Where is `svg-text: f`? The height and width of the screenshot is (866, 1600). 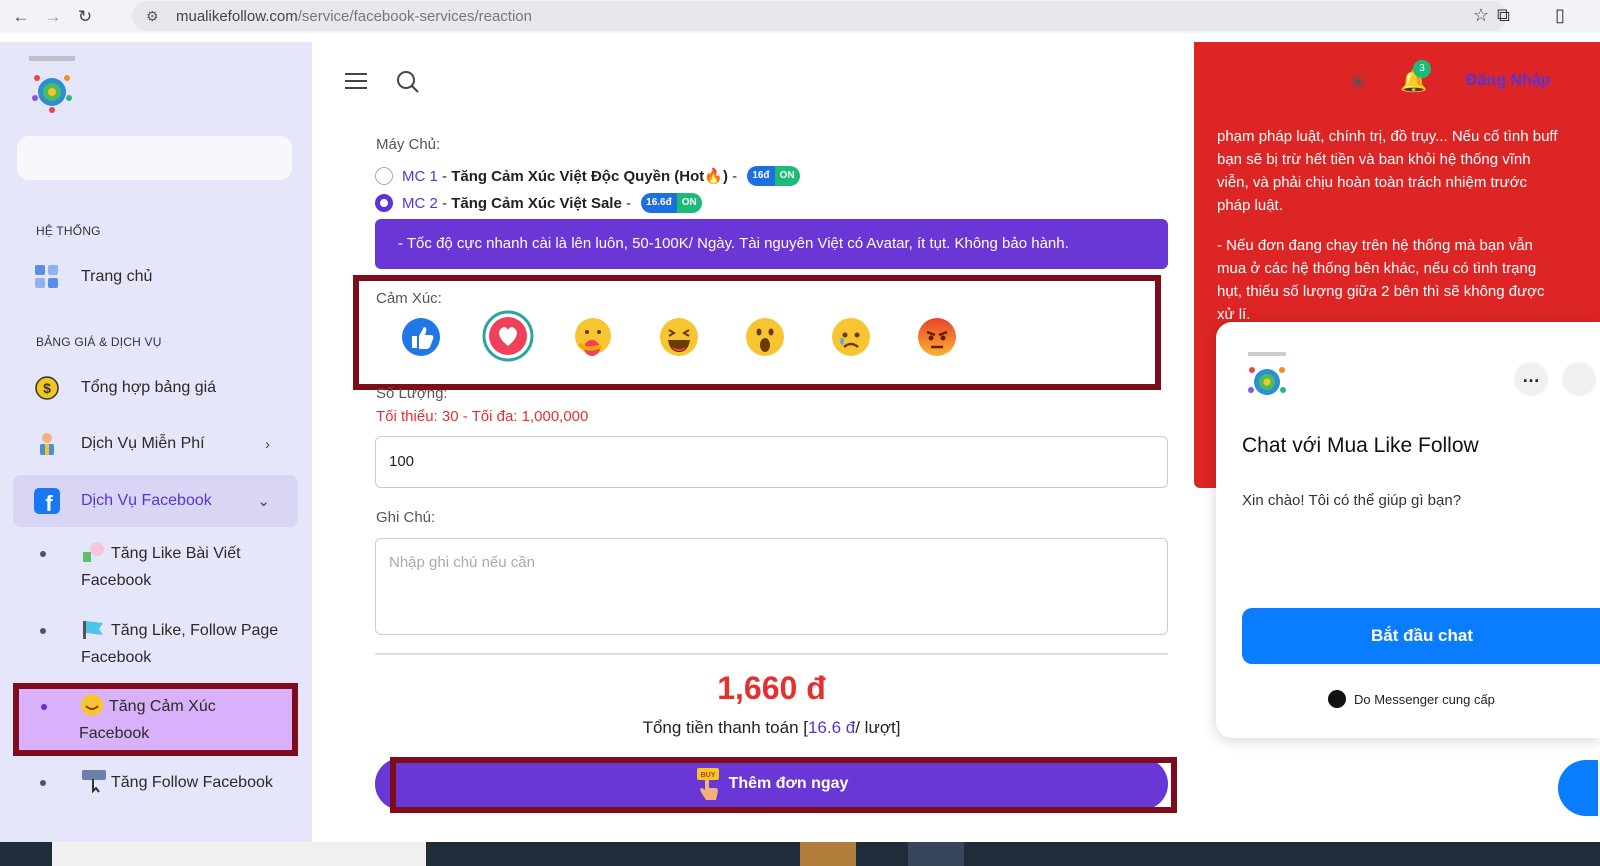 svg-text: f is located at coordinates (49, 502).